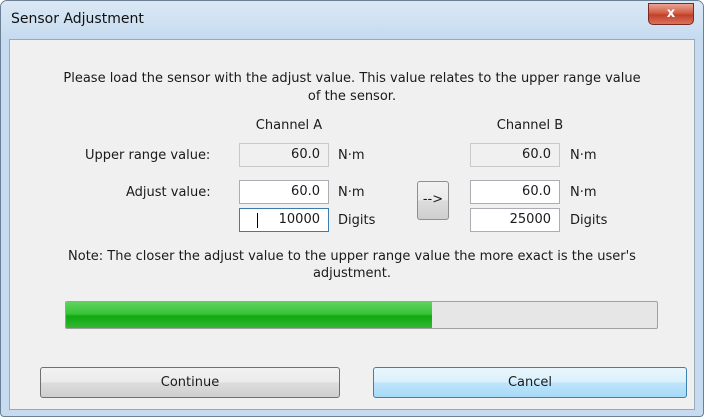 The width and height of the screenshot is (706, 419). Describe the element at coordinates (515, 192) in the screenshot. I see `adjust-channel-b-field: 60.0` at that location.